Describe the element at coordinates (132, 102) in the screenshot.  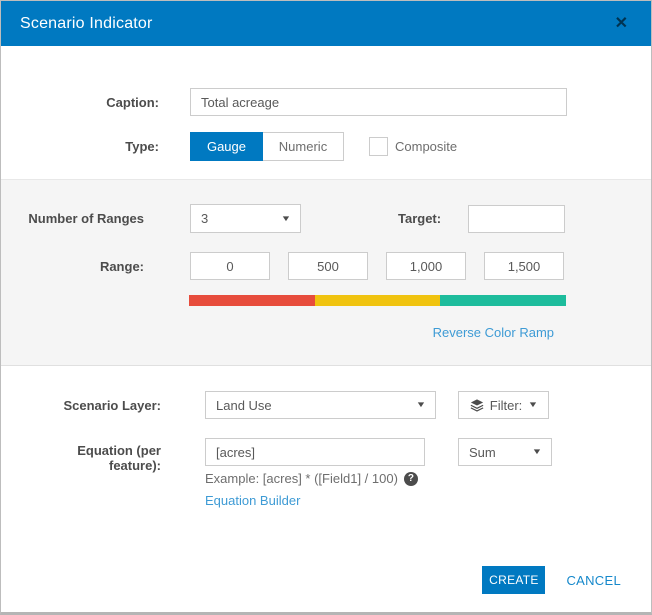
I see `caption-label: Caption:` at that location.